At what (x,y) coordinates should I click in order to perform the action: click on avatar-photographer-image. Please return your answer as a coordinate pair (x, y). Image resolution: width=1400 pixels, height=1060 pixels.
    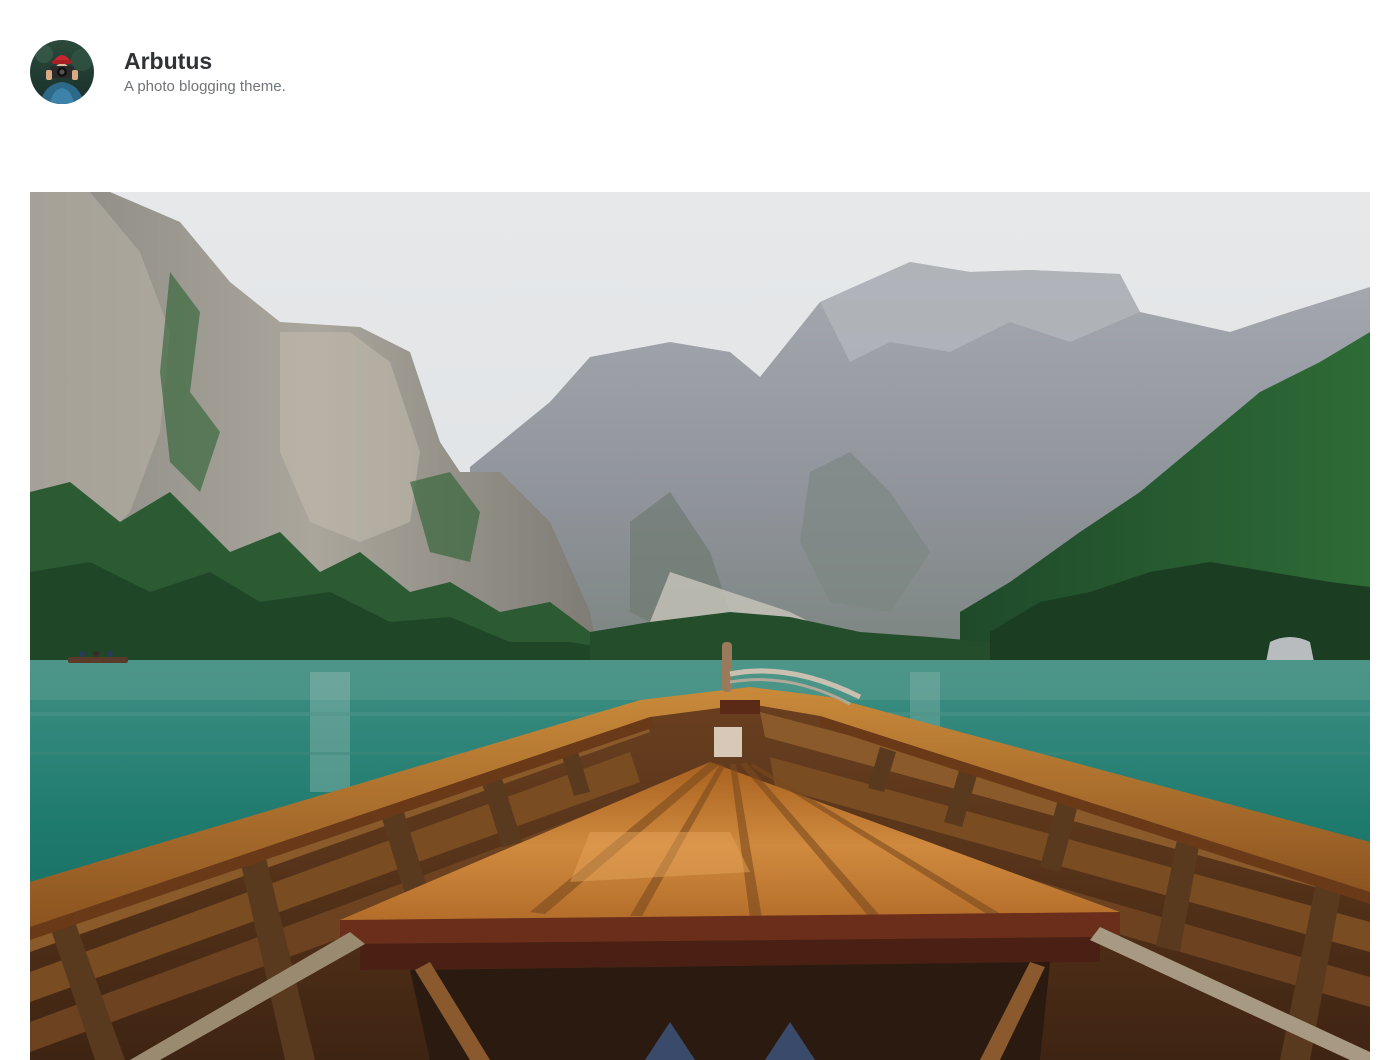
    Looking at the image, I should click on (62, 72).